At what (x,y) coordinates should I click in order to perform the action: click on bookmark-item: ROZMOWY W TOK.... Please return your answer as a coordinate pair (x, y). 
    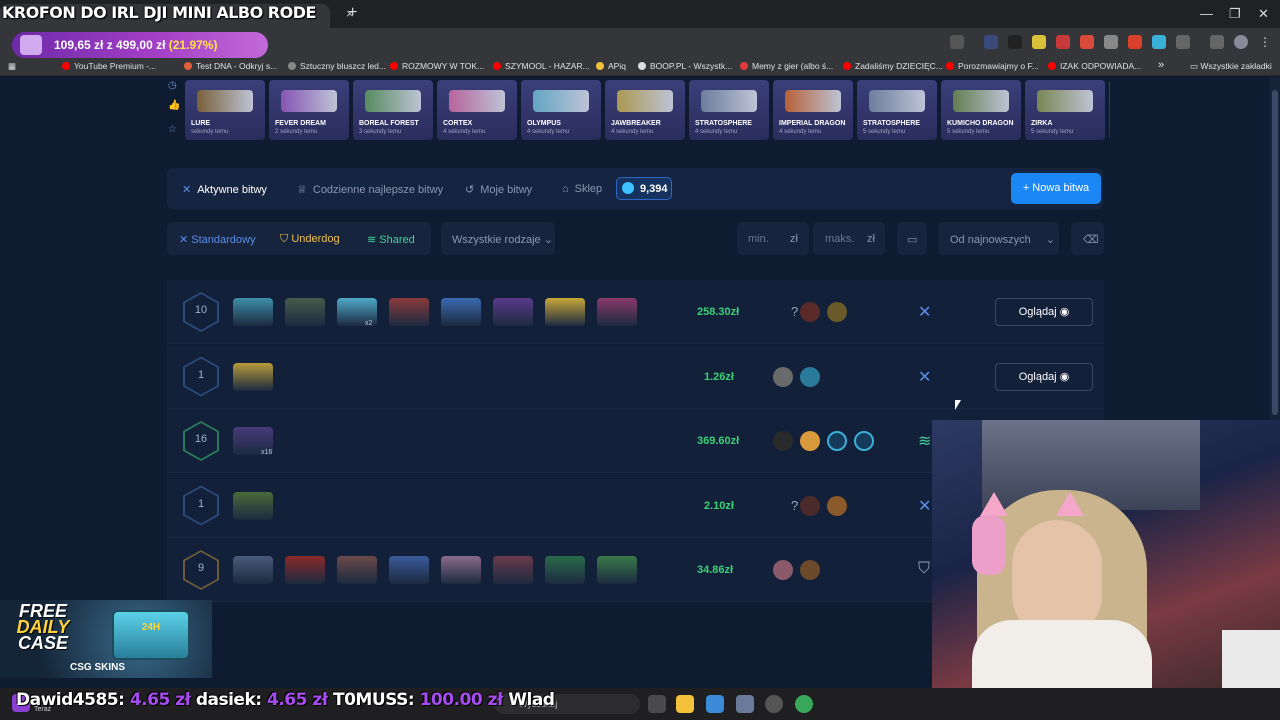
    Looking at the image, I should click on (437, 66).